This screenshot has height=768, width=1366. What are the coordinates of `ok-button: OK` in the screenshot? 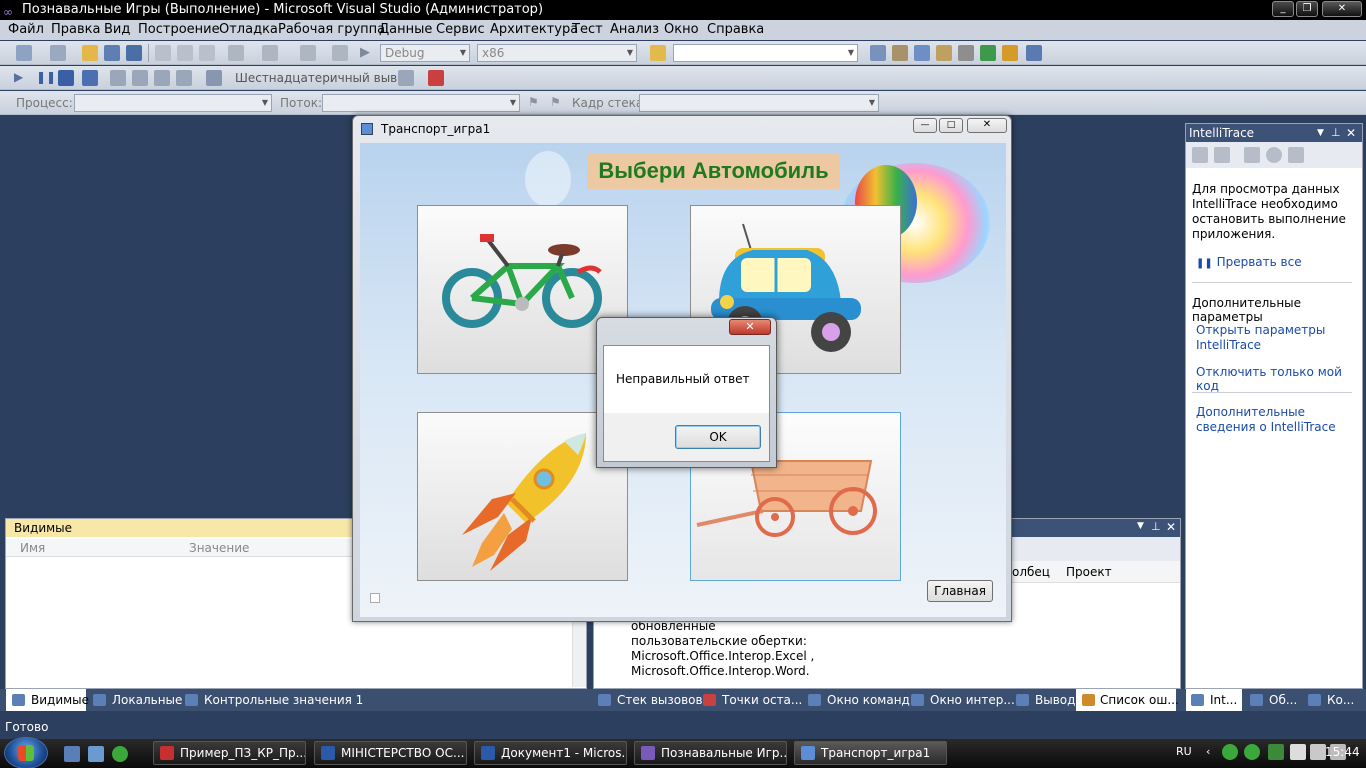 It's located at (718, 437).